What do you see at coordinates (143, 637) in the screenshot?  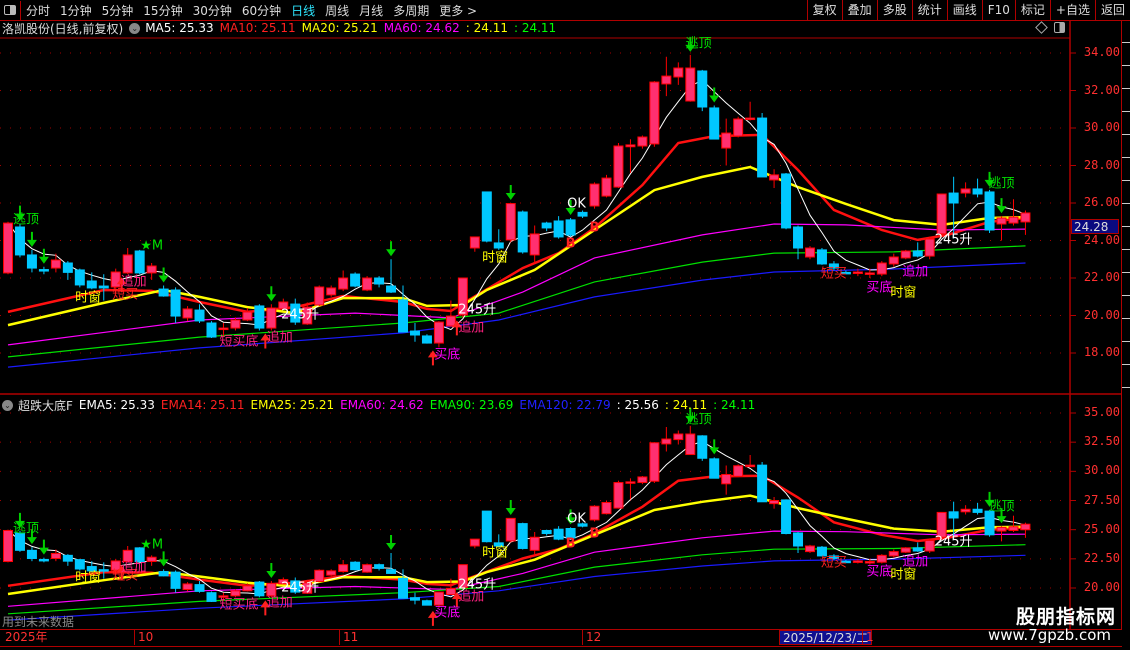 I see `time-label-oct: 10` at bounding box center [143, 637].